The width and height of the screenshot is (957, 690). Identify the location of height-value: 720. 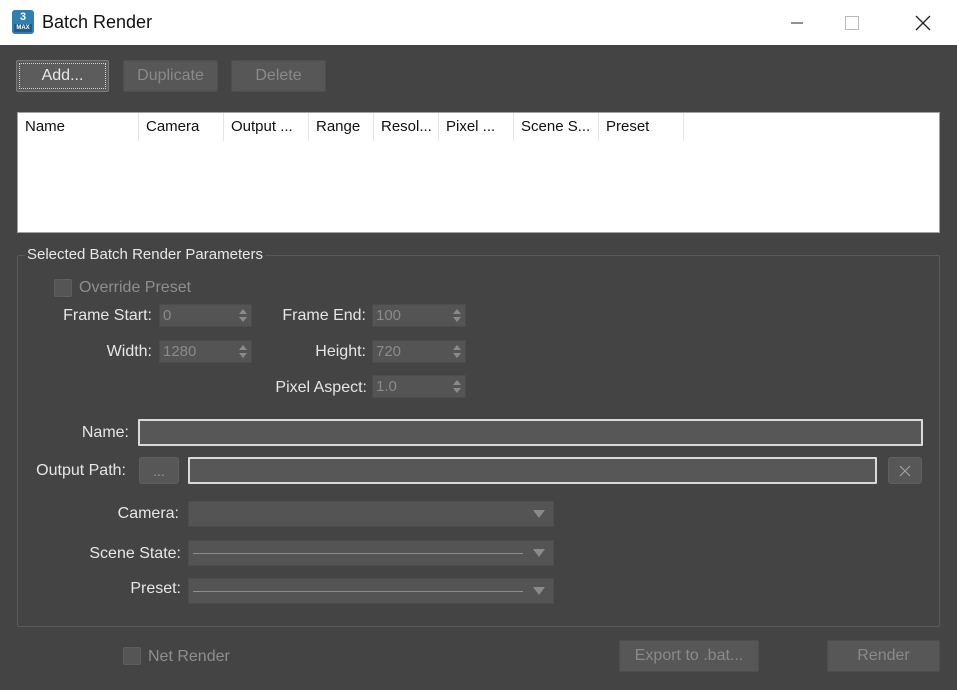
(389, 351).